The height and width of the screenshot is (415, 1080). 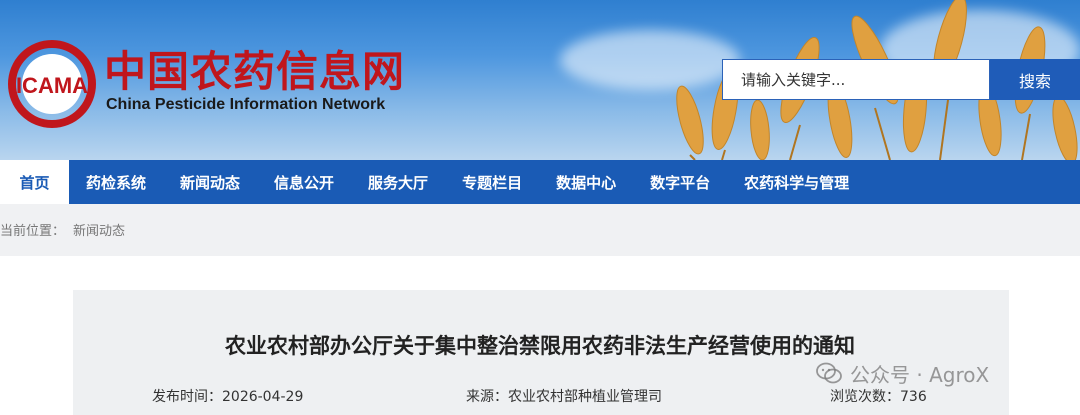 What do you see at coordinates (116, 182) in the screenshot?
I see `nav-item-inspection-system: 药检系统` at bounding box center [116, 182].